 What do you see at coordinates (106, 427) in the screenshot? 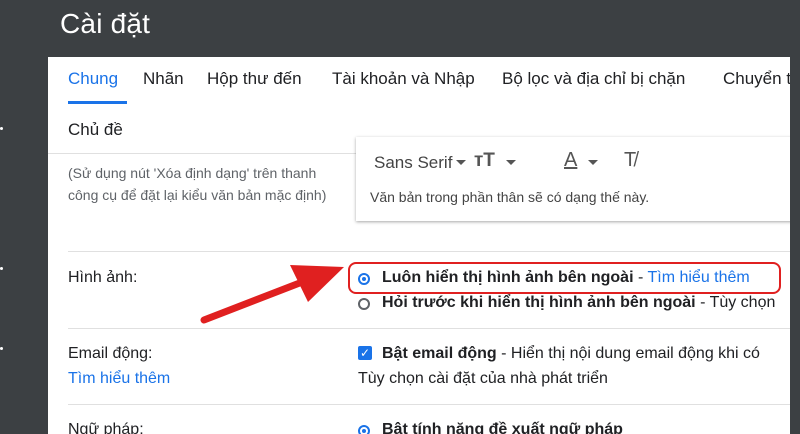
I see `grammar-label: Ngữ pháp:` at bounding box center [106, 427].